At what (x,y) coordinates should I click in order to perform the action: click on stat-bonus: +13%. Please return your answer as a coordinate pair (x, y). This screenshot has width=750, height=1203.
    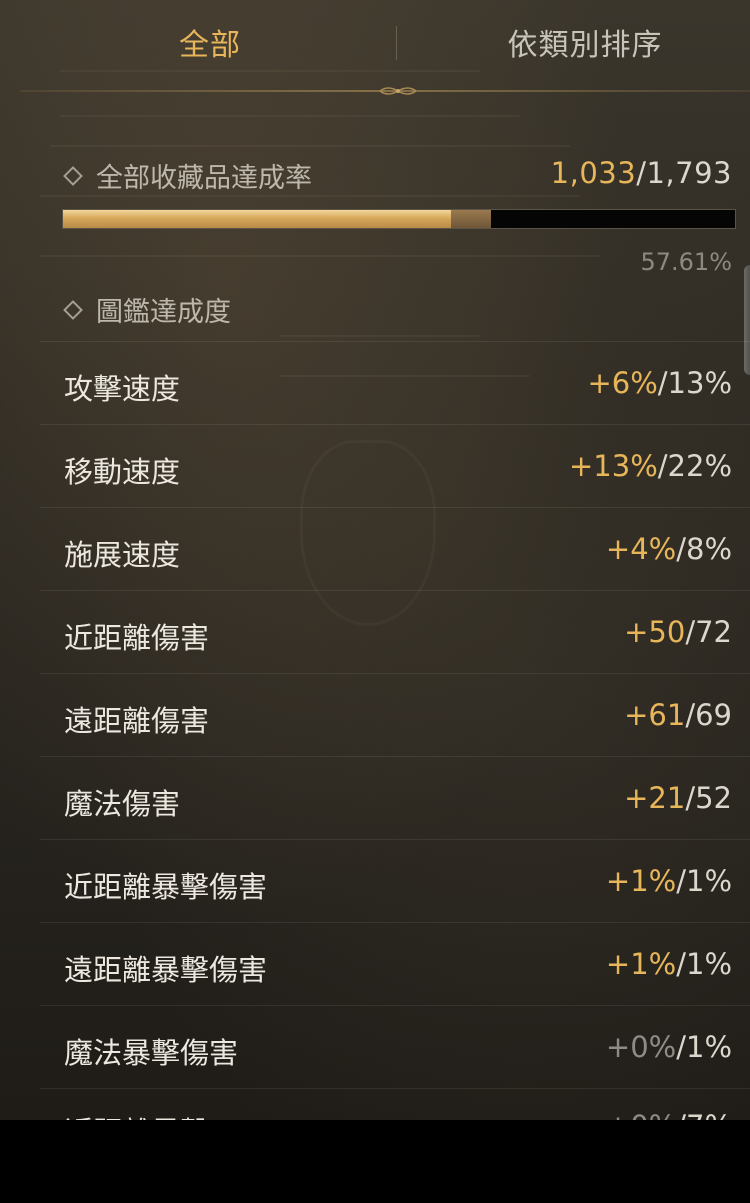
    Looking at the image, I should click on (613, 466).